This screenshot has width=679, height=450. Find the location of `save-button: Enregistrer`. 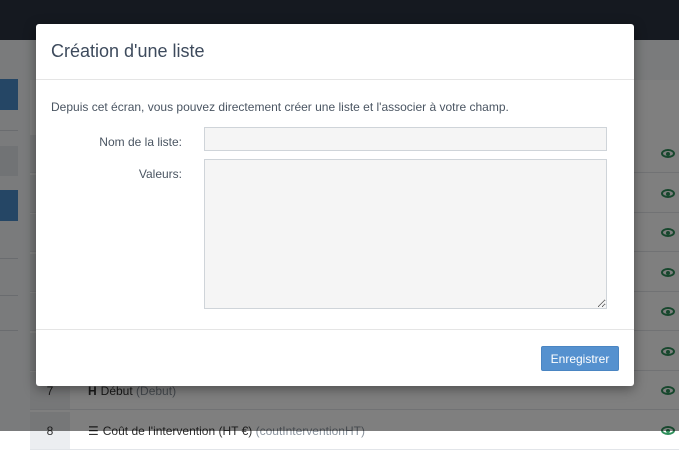

save-button: Enregistrer is located at coordinates (580, 358).